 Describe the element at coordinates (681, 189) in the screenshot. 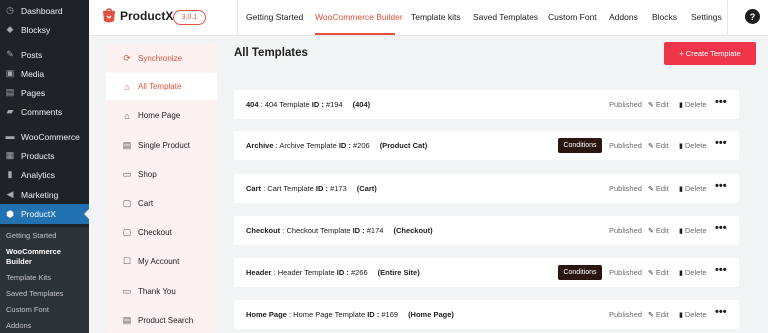

I see `trash-icon: ▮` at that location.